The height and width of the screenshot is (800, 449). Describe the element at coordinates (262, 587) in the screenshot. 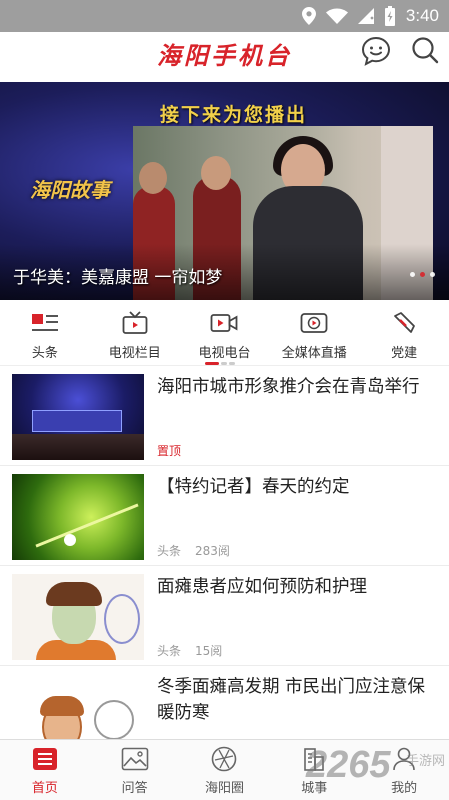

I see `news-title: 面瘫患者应如何预防和护理` at that location.